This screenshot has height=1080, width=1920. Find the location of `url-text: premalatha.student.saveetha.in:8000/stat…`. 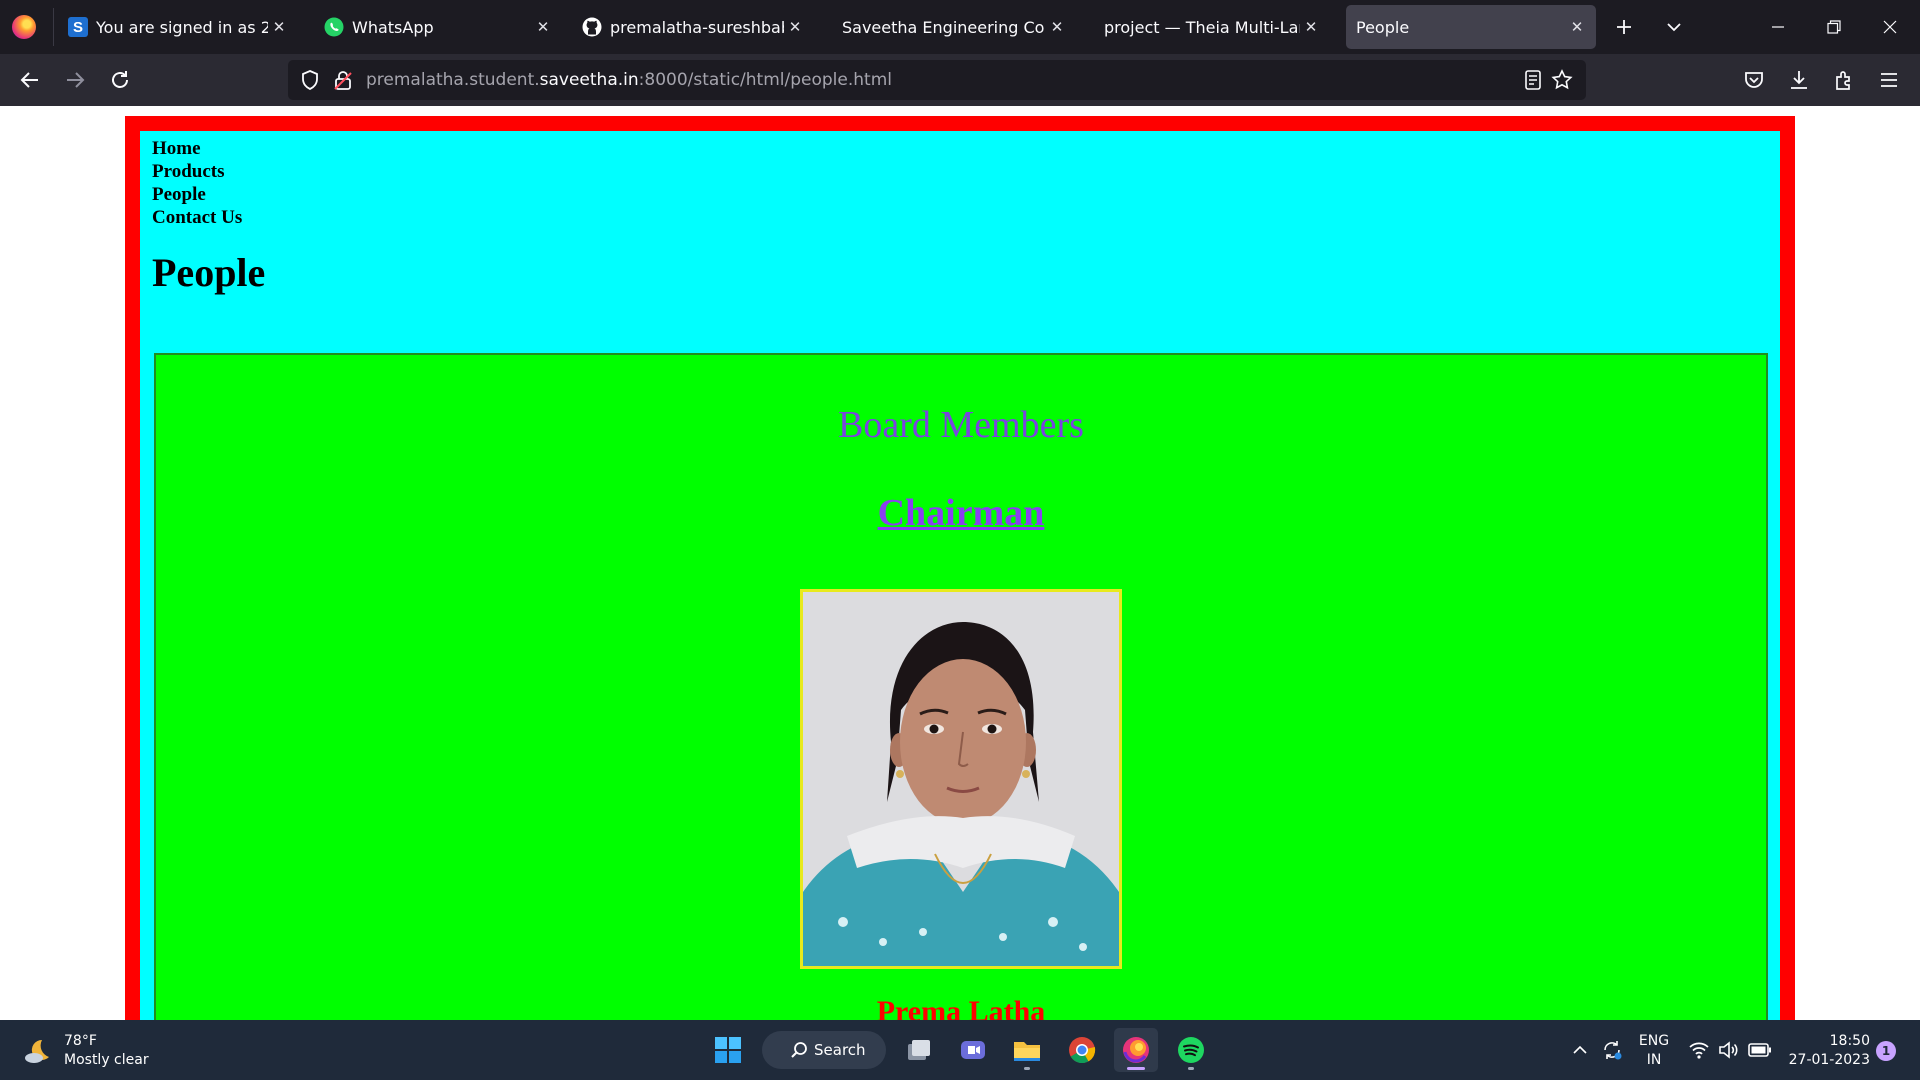

url-text: premalatha.student.saveetha.in:8000/stat… is located at coordinates (629, 80).